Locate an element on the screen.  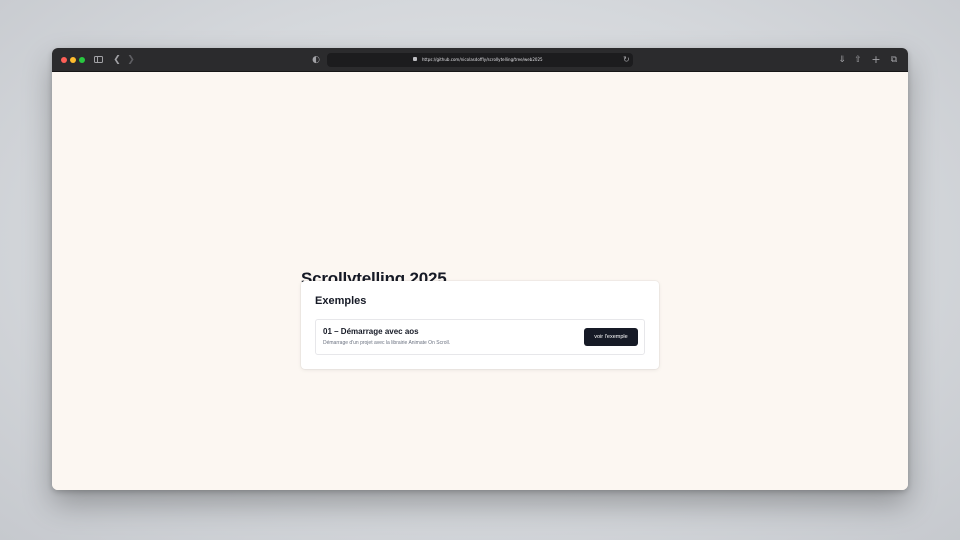
share-icon: ⇧ is located at coordinates (858, 60).